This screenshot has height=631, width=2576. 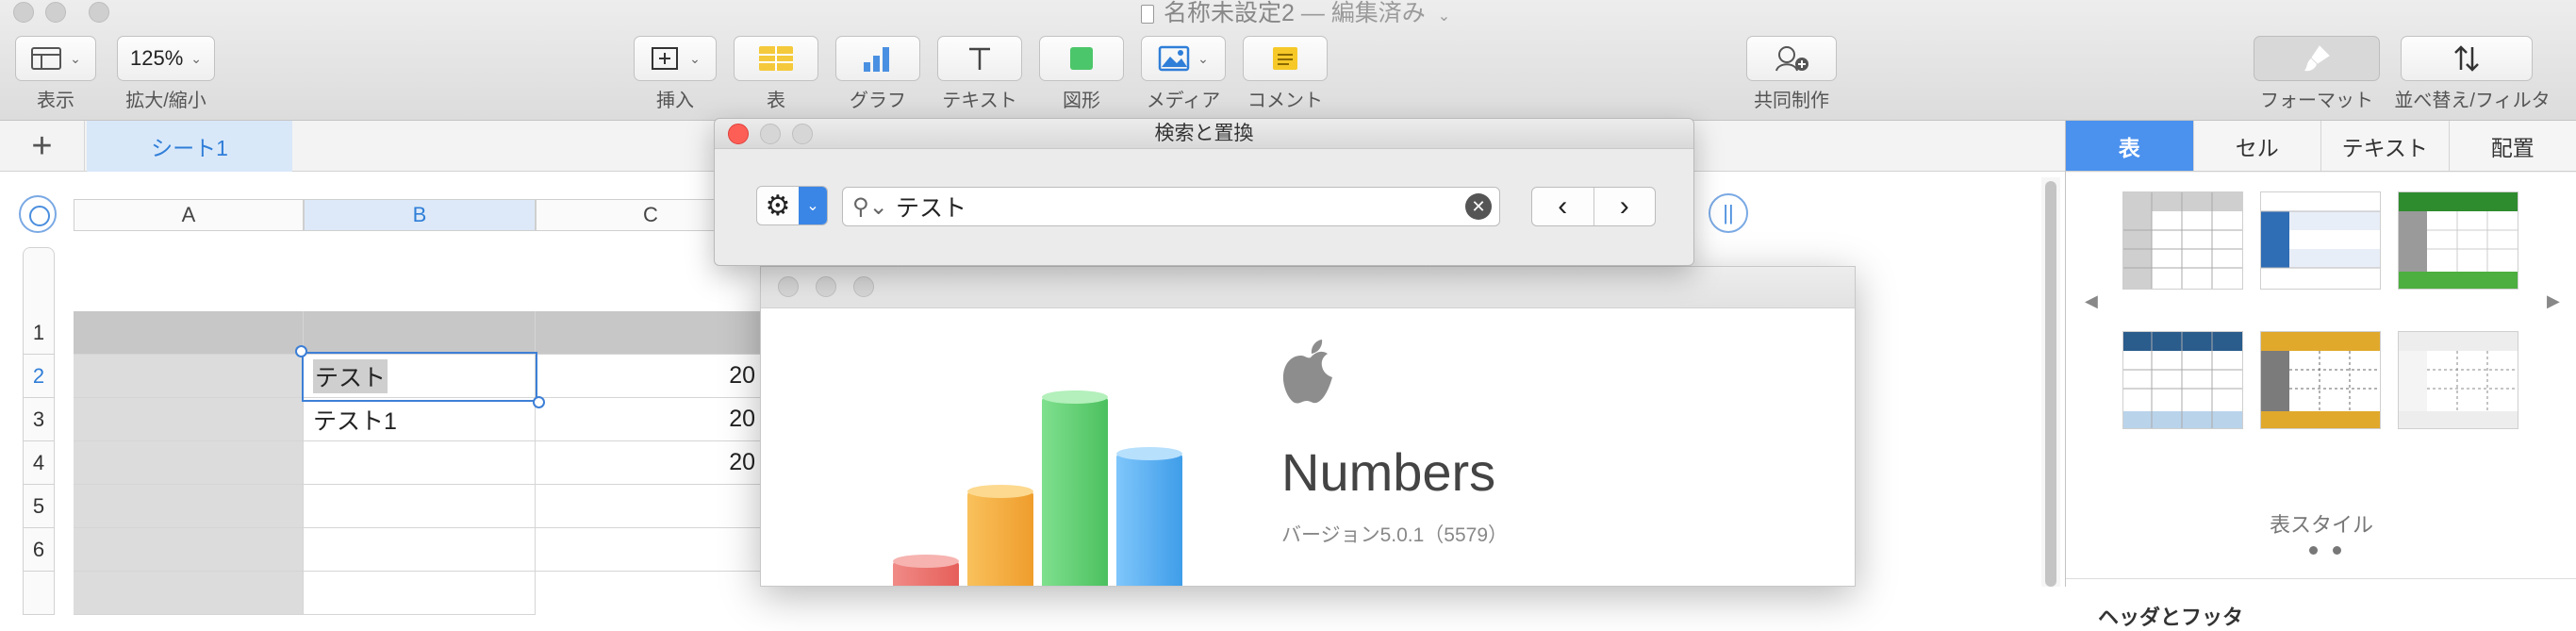 What do you see at coordinates (1204, 134) in the screenshot?
I see `find-titlebar: 検索と置換` at bounding box center [1204, 134].